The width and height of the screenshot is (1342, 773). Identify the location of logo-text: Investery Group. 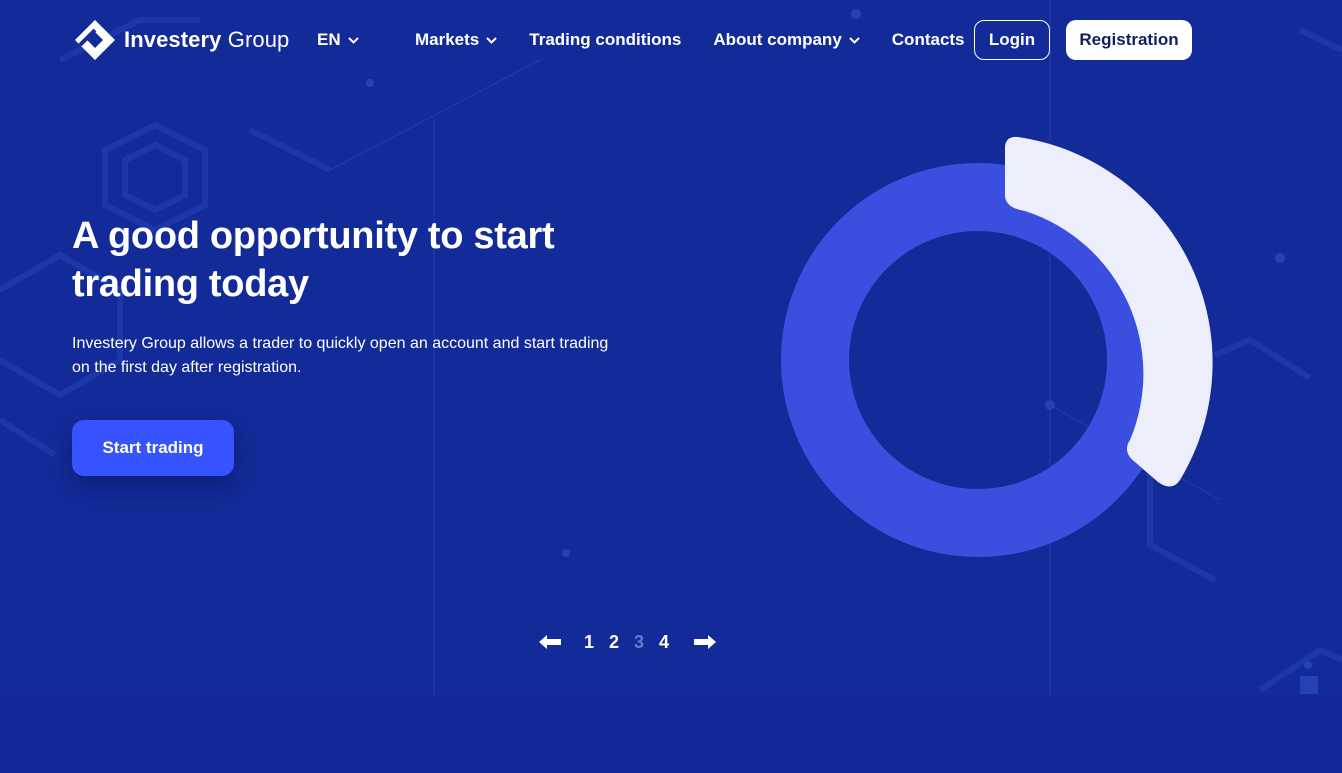
(206, 40).